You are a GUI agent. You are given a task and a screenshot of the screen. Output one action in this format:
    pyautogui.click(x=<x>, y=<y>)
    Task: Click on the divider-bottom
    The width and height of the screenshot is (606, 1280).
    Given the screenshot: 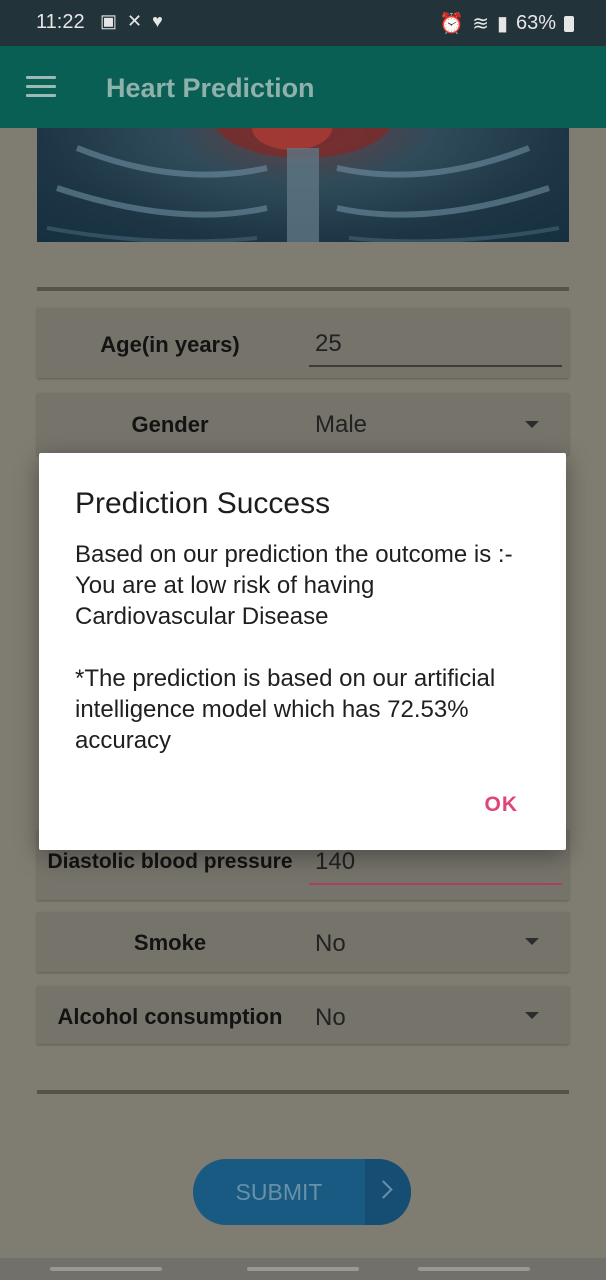 What is the action you would take?
    pyautogui.click(x=303, y=1092)
    